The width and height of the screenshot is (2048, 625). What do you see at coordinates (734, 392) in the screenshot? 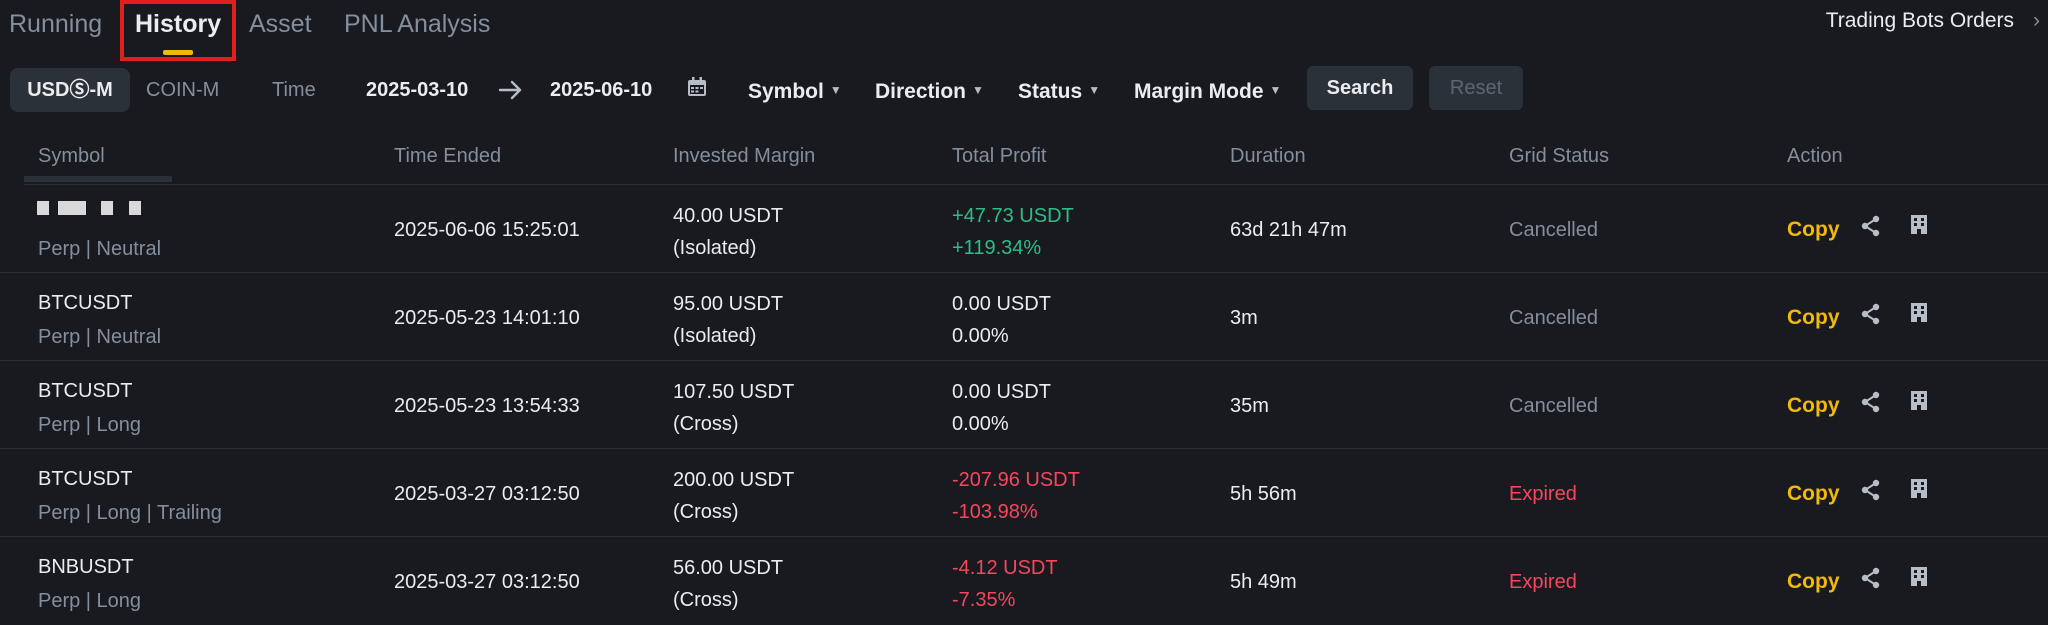
I see `invested-margin: 107.50 USDT` at bounding box center [734, 392].